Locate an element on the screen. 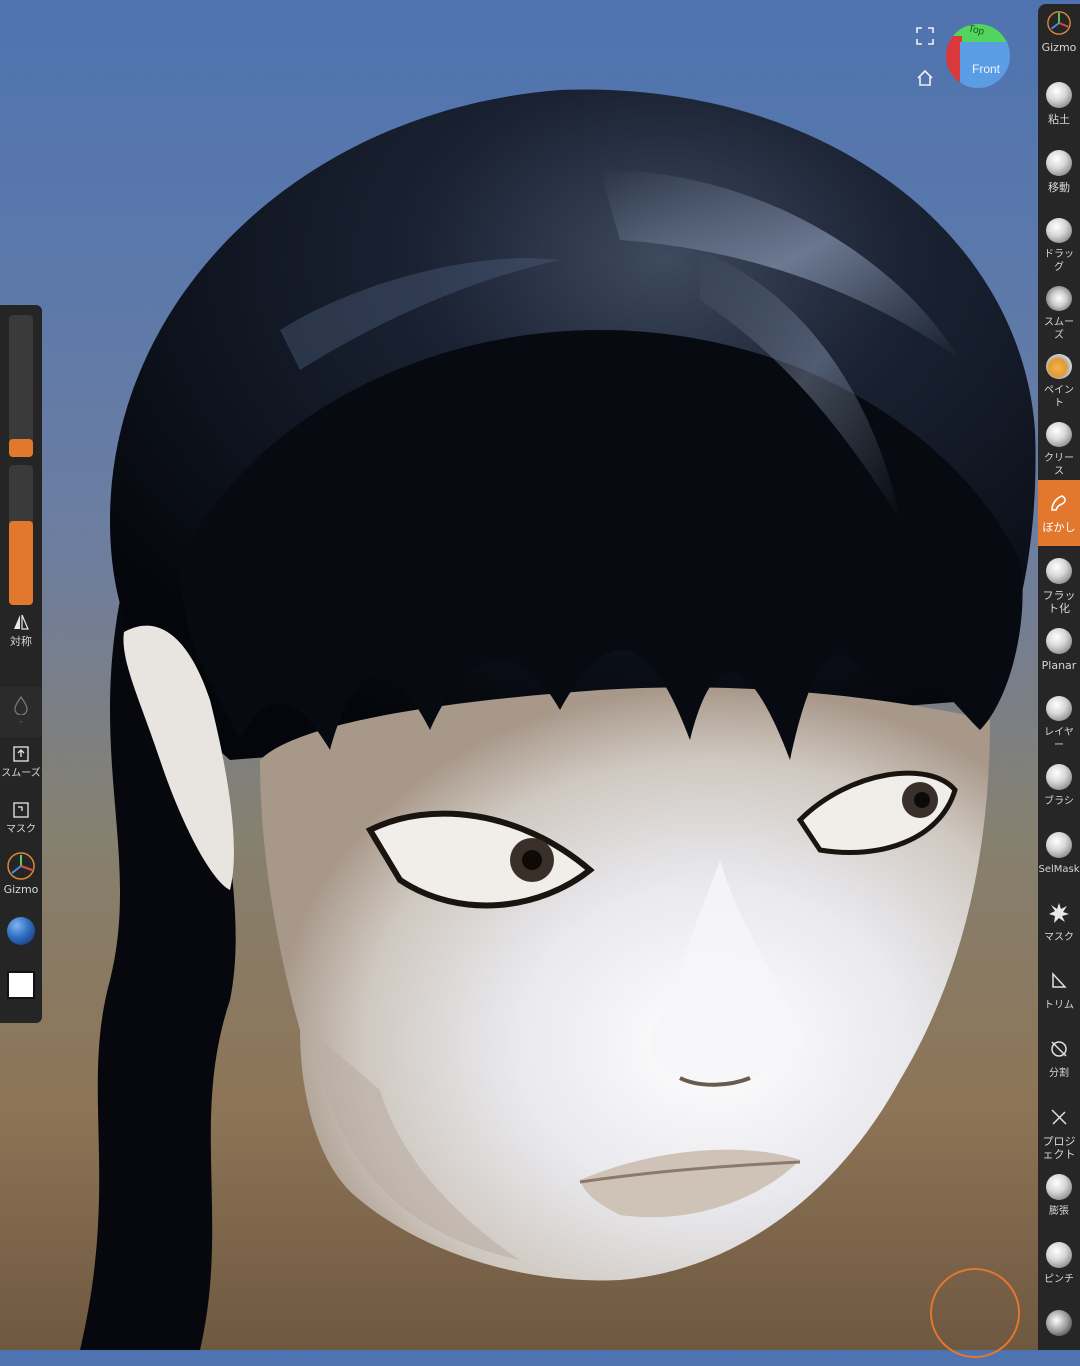 The width and height of the screenshot is (1080, 1366). brush-cursor is located at coordinates (975, 1313).